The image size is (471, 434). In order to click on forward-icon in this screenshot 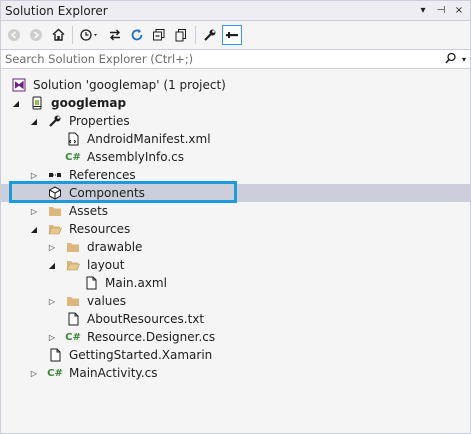, I will do `click(36, 34)`.